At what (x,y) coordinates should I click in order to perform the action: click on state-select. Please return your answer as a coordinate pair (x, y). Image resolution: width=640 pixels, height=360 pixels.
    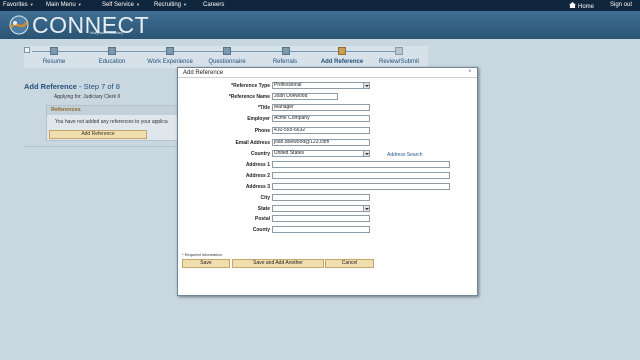
    Looking at the image, I should click on (321, 208).